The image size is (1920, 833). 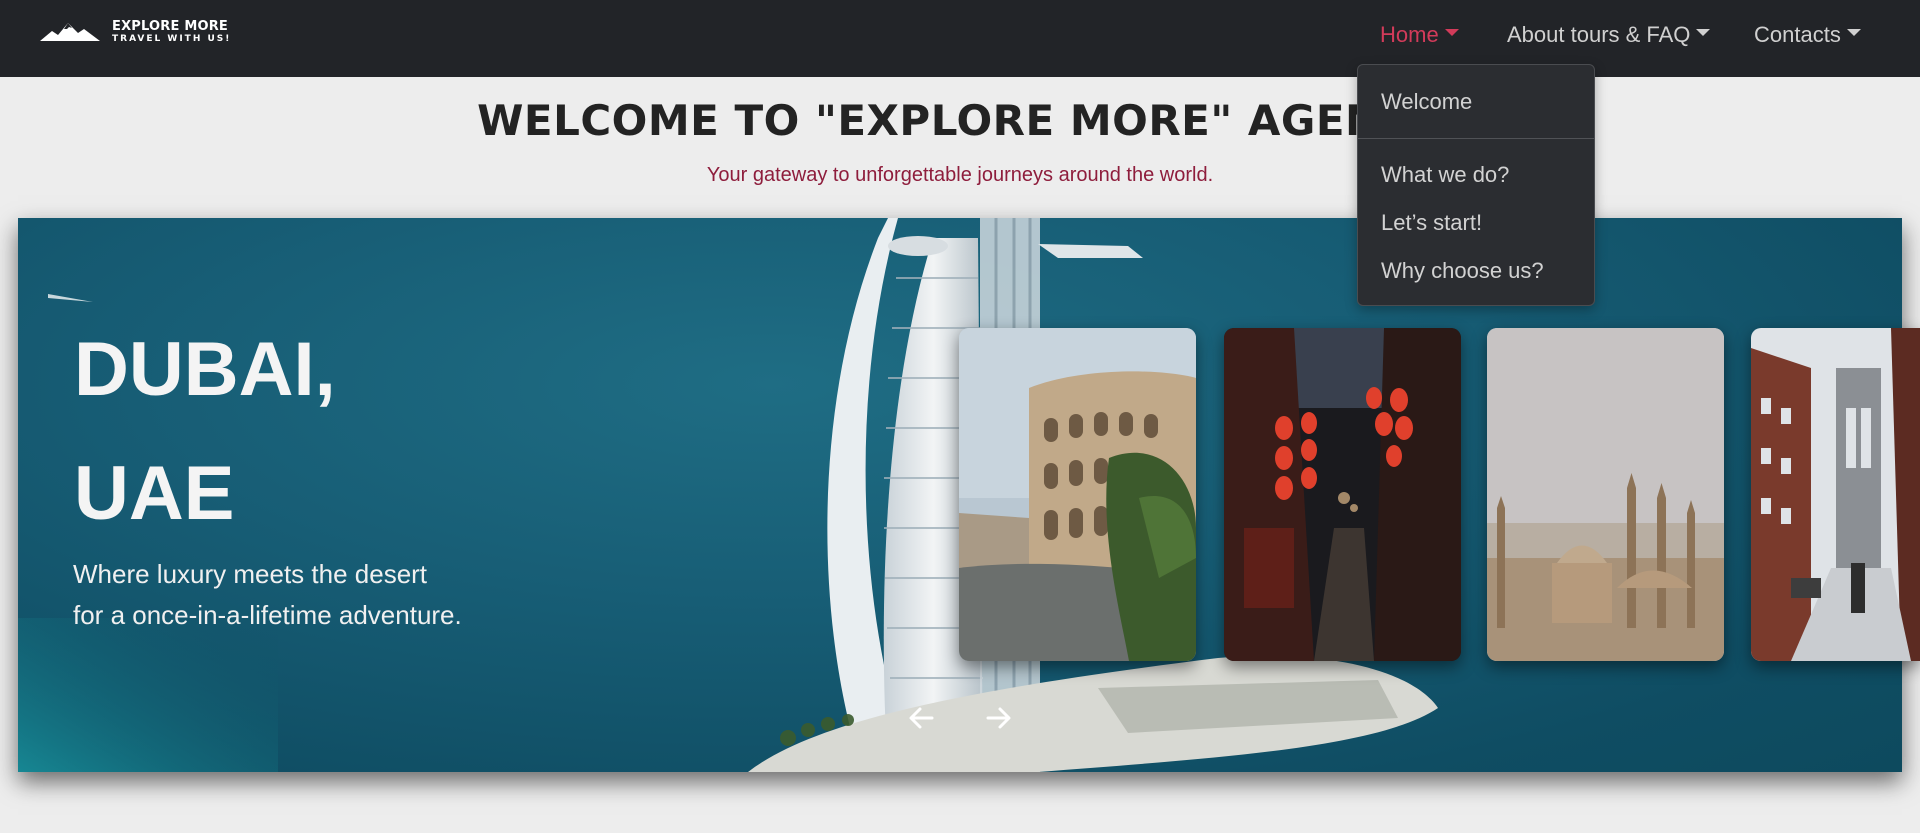 I want to click on brand-subtitle: TRAVEL WITH US!, so click(x=172, y=39).